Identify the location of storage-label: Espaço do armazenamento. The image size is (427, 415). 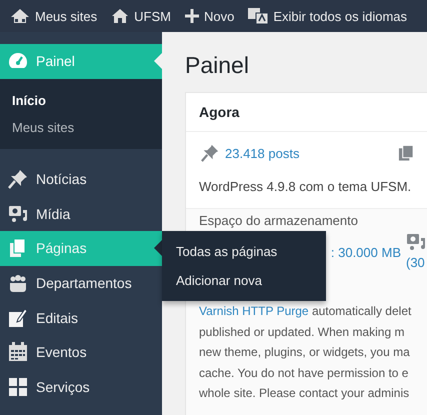
(279, 221).